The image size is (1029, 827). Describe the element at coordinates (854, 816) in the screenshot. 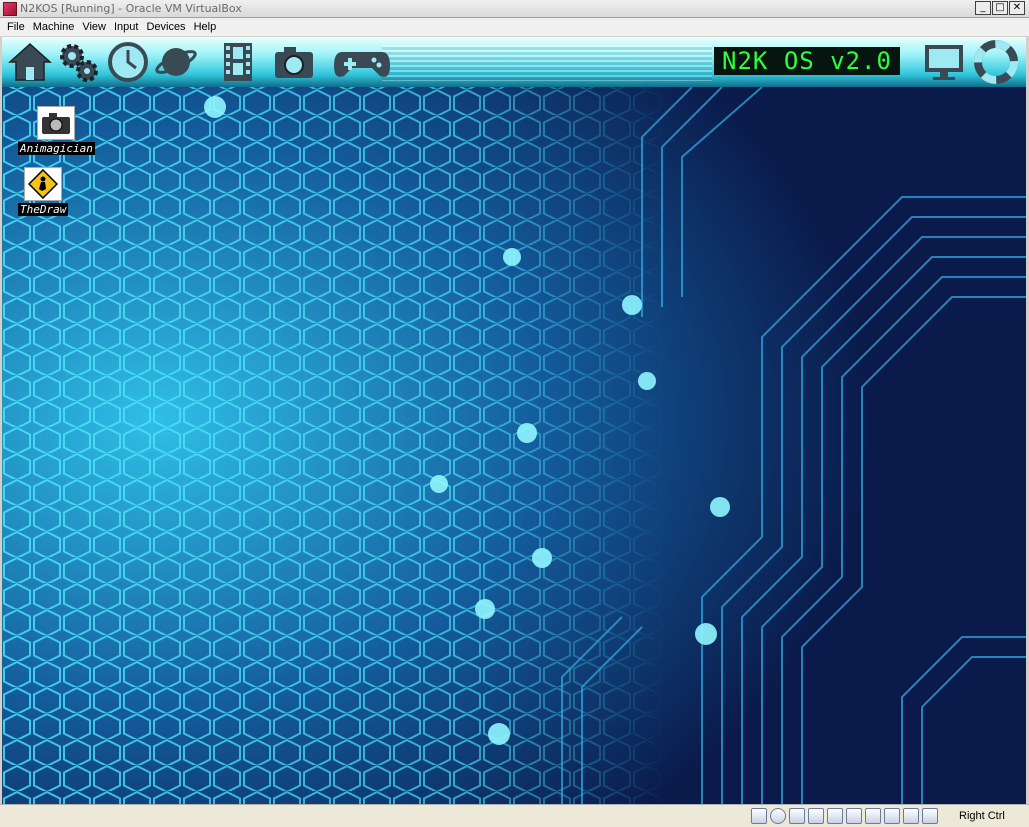

I see `display-icon` at that location.